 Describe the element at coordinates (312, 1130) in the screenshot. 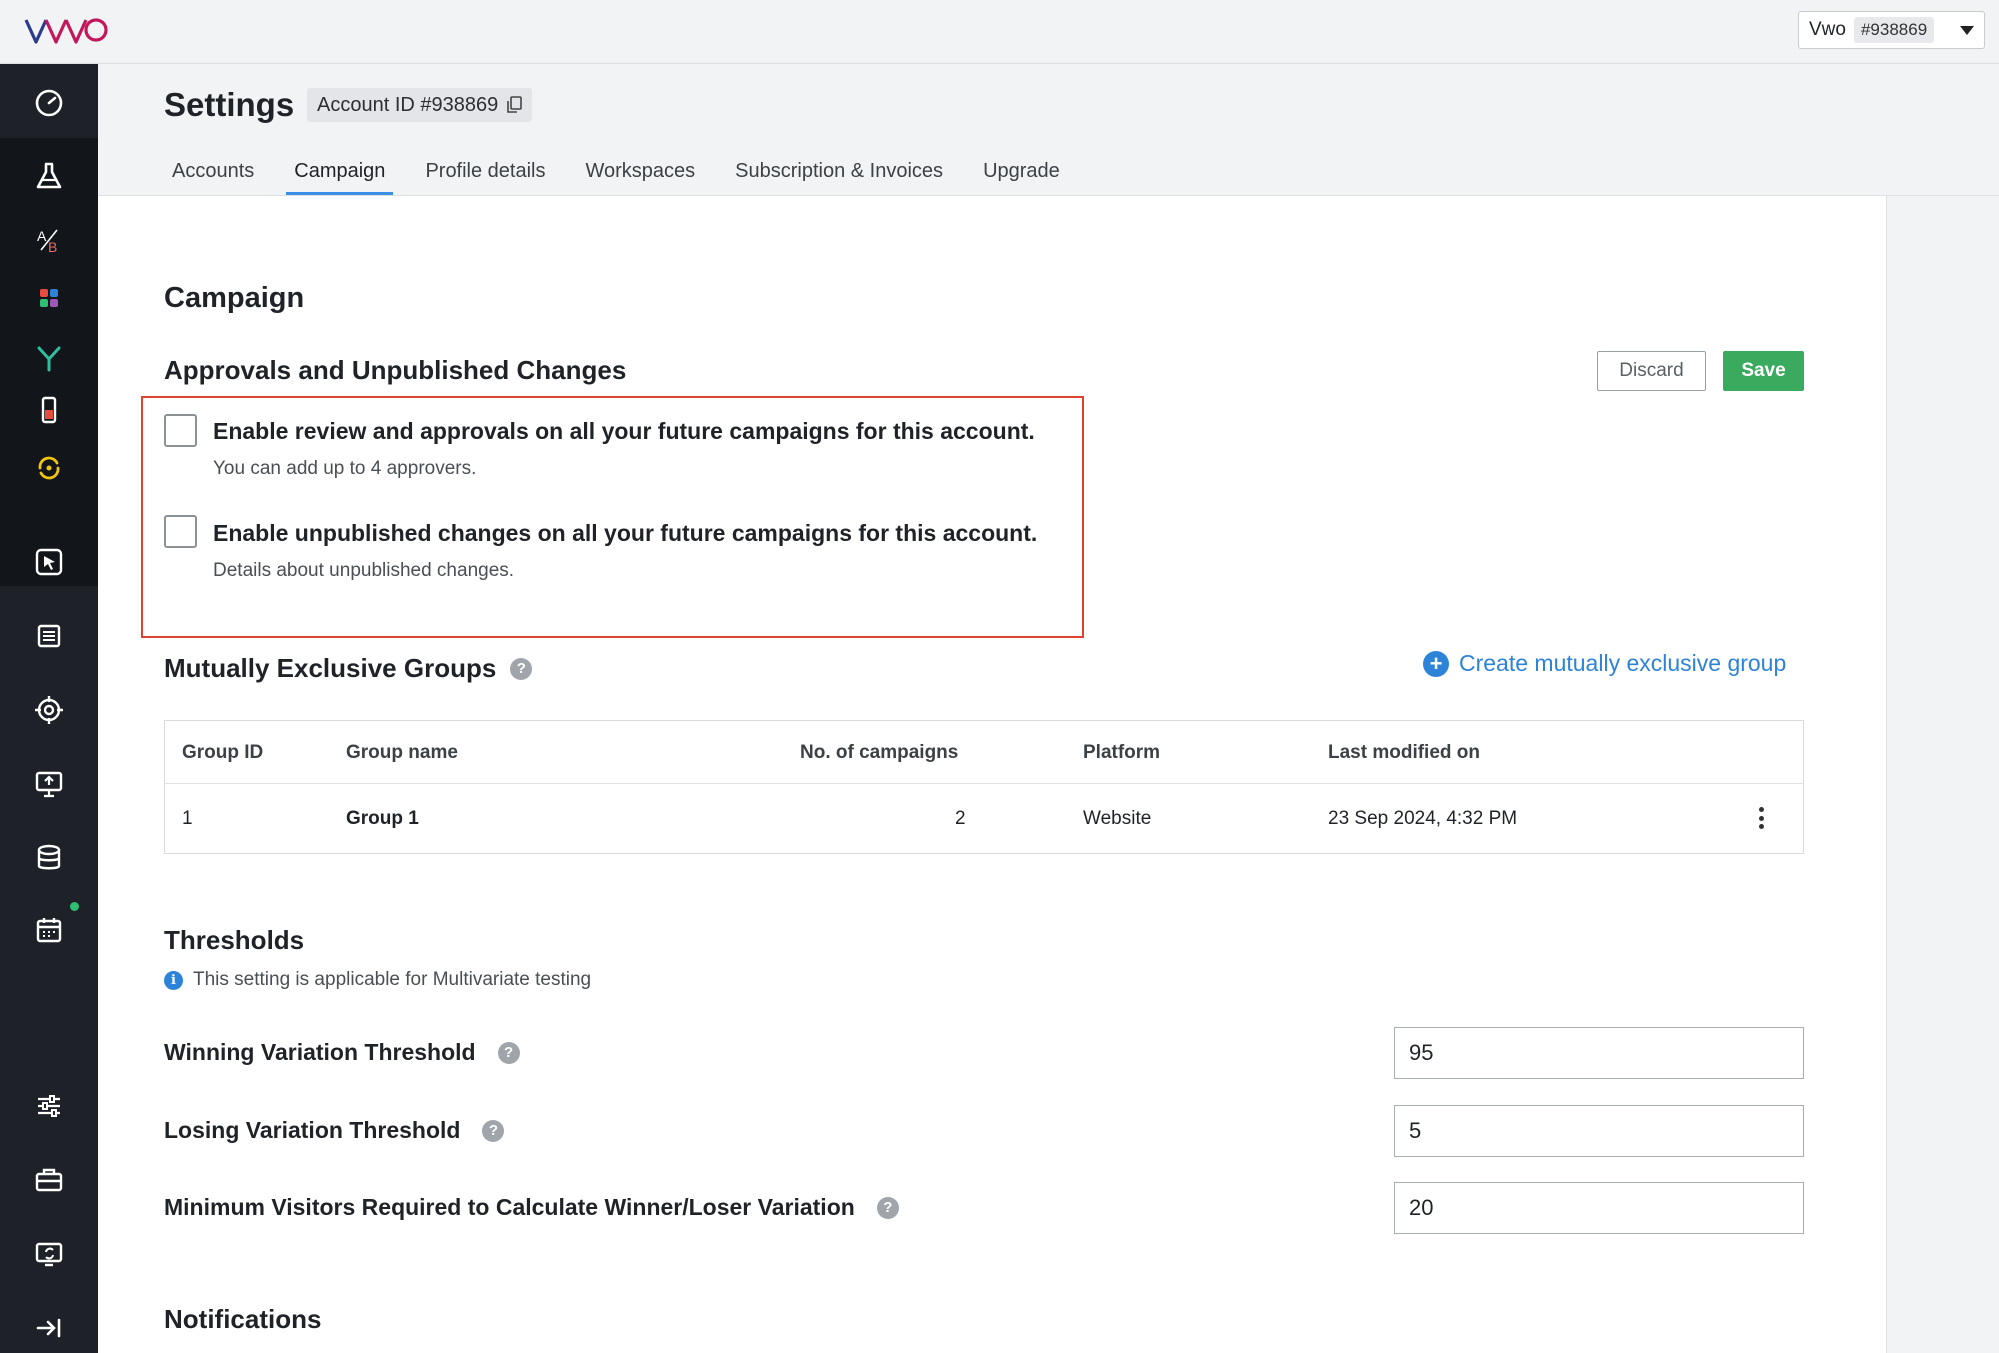

I see `losing-threshold-text: Losing Variation Threshold` at that location.